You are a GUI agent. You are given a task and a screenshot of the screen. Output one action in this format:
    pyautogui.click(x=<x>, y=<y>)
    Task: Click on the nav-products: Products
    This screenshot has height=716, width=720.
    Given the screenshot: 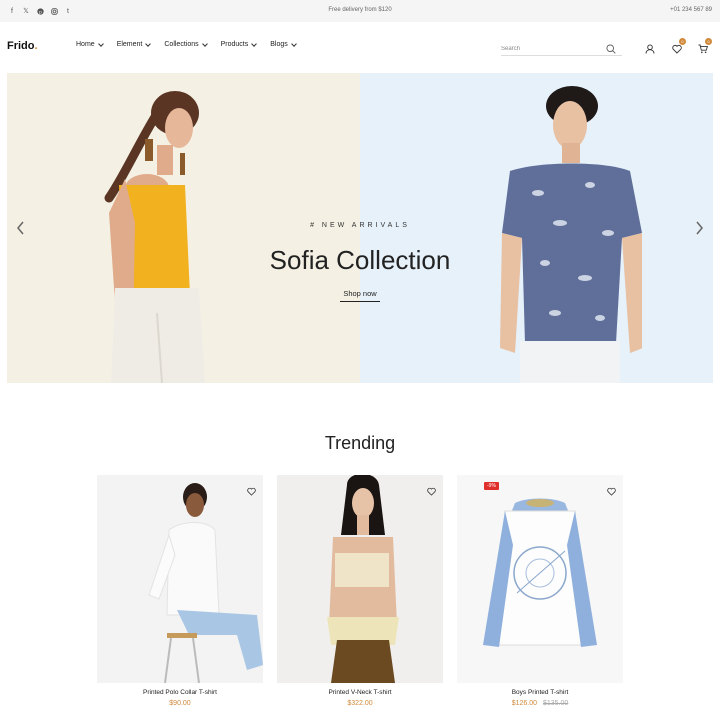 What is the action you would take?
    pyautogui.click(x=239, y=44)
    